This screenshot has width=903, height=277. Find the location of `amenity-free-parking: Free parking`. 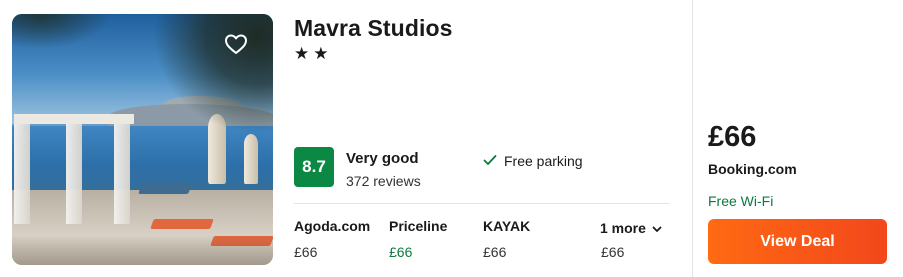

amenity-free-parking: Free parking is located at coordinates (533, 161).